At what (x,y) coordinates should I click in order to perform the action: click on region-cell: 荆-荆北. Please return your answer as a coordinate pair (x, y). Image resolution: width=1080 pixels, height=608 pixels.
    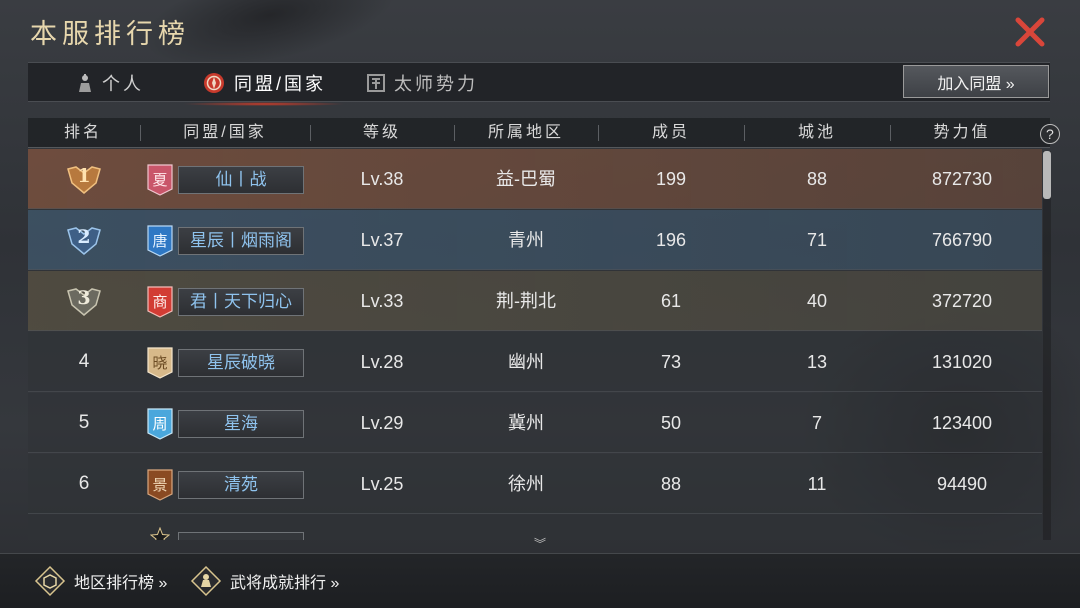
    Looking at the image, I should click on (526, 301).